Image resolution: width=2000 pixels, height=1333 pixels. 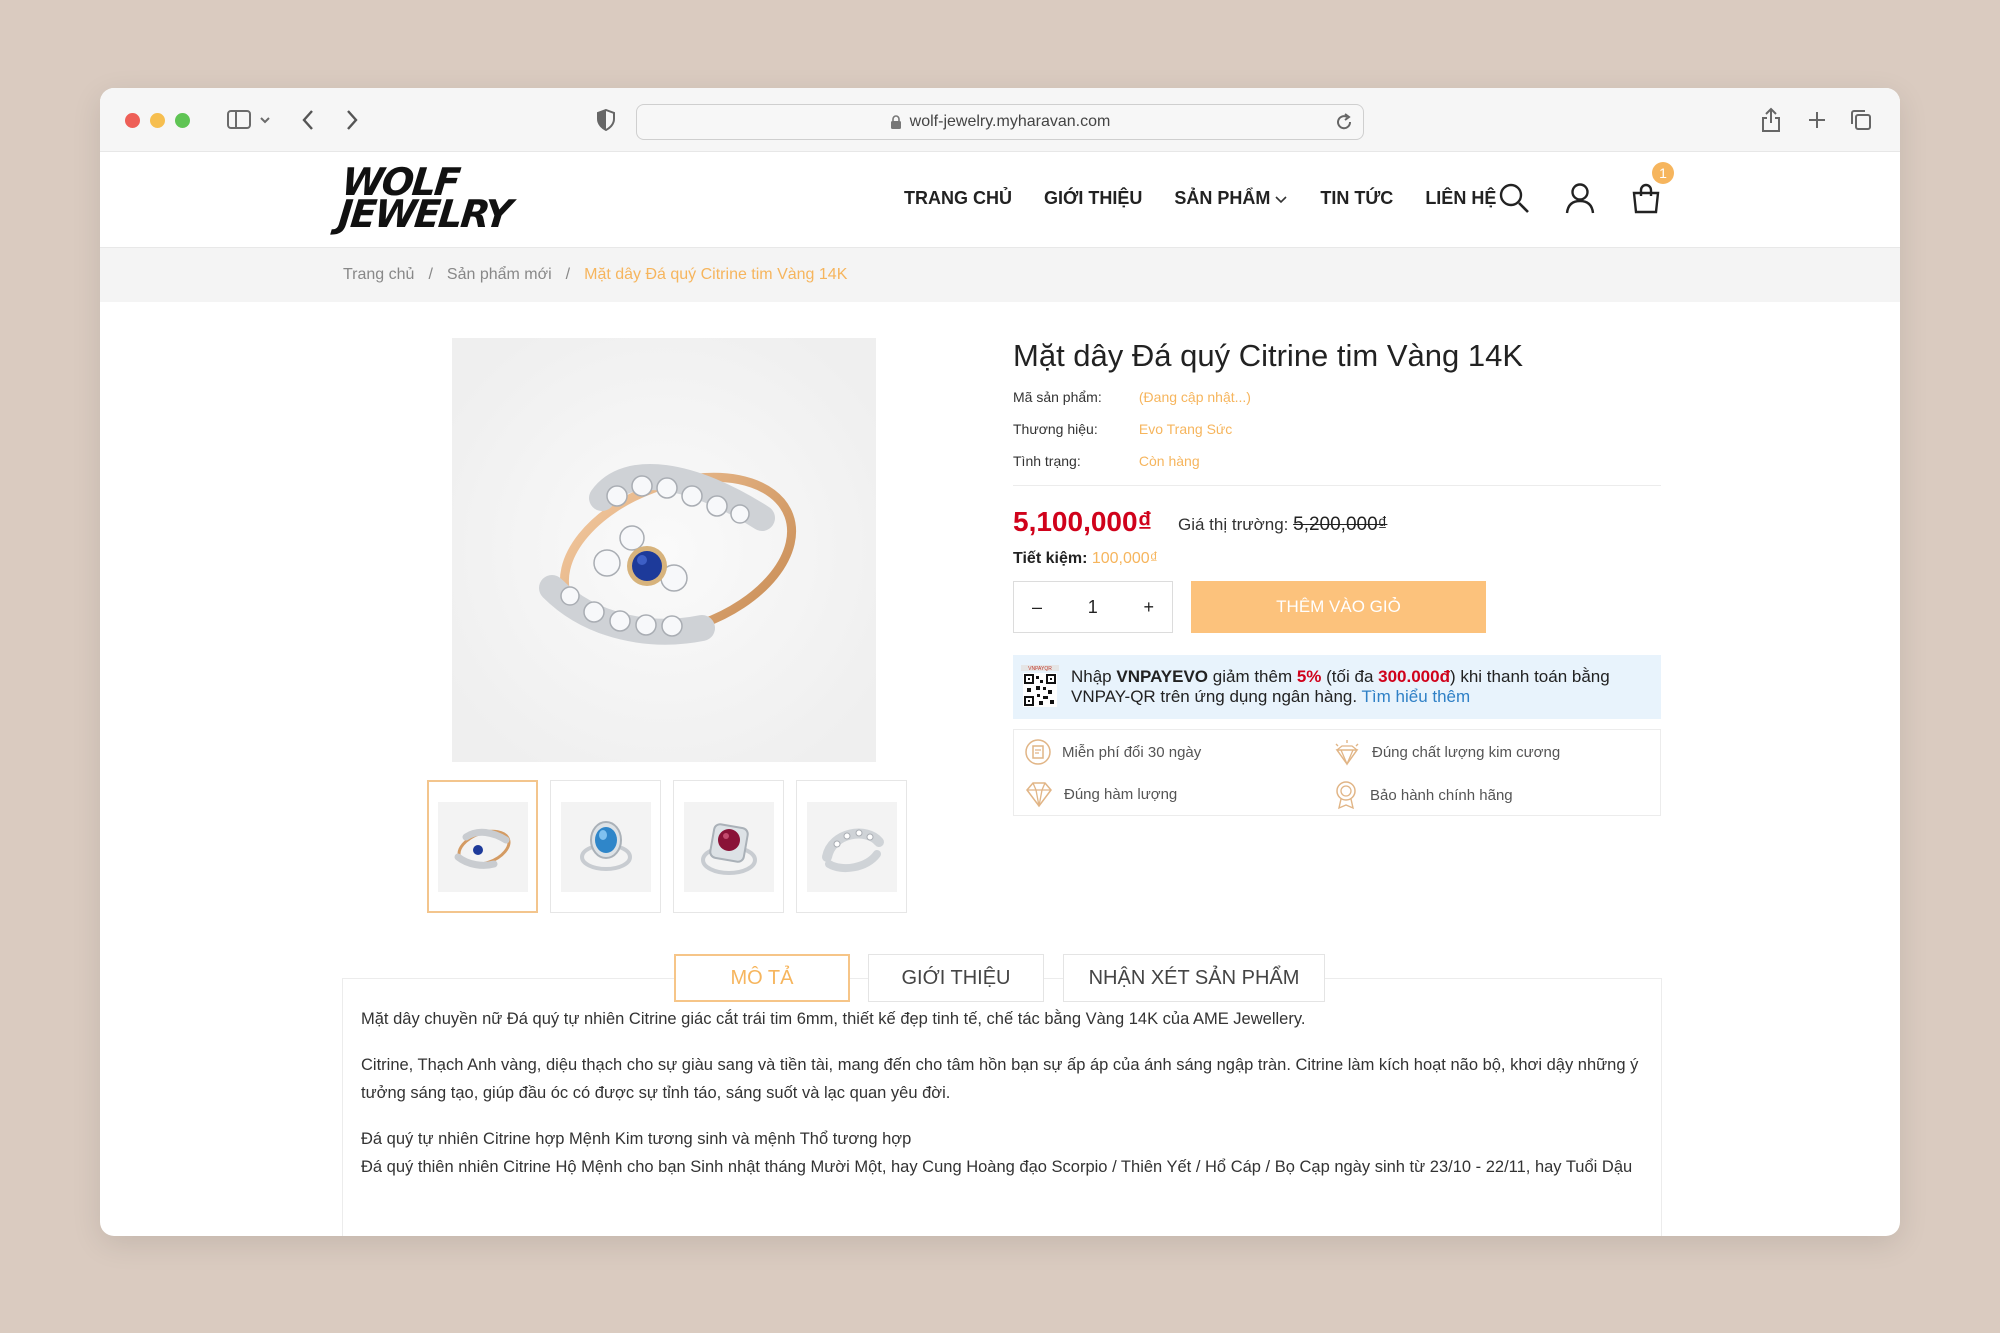 What do you see at coordinates (1344, 124) in the screenshot?
I see `reload-icon` at bounding box center [1344, 124].